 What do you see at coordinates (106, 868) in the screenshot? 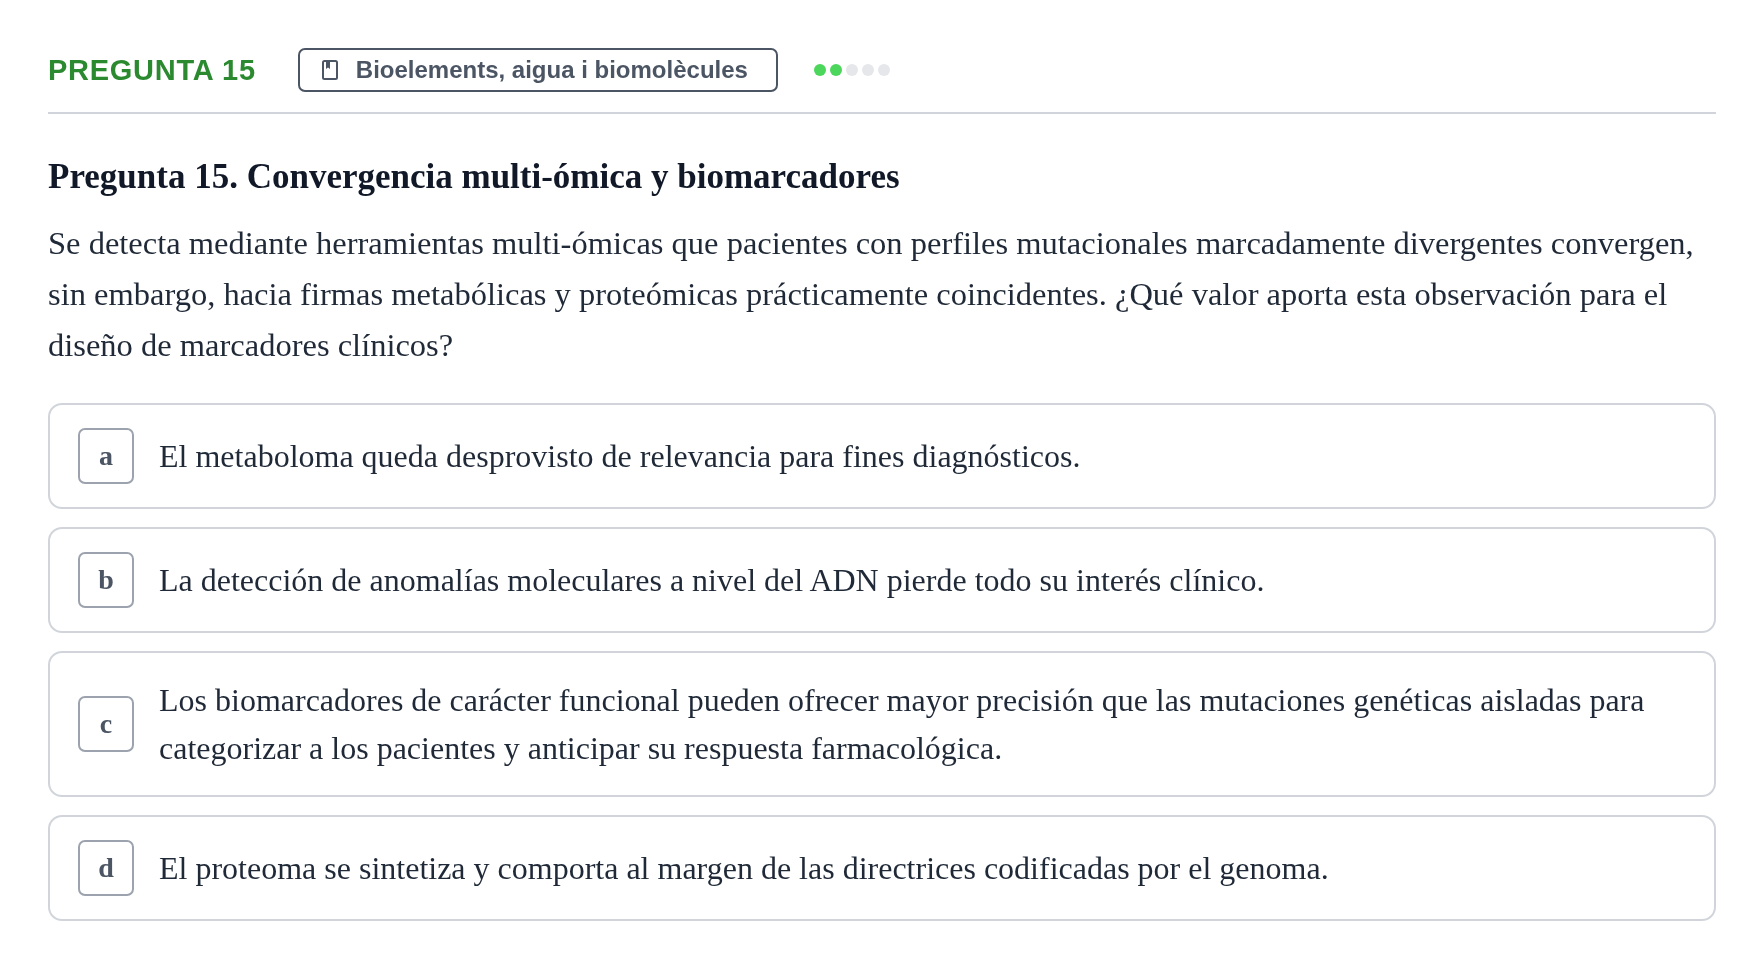
I see `option-letter: d` at bounding box center [106, 868].